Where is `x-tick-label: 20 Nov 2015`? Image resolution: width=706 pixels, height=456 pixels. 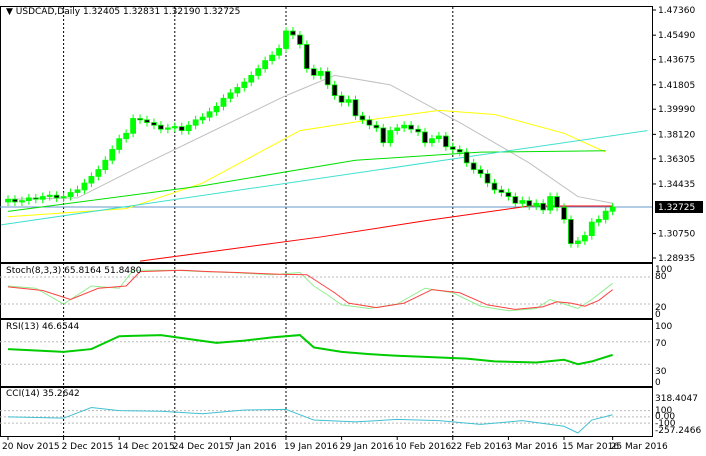
x-tick-label: 20 Nov 2015 is located at coordinates (31, 447).